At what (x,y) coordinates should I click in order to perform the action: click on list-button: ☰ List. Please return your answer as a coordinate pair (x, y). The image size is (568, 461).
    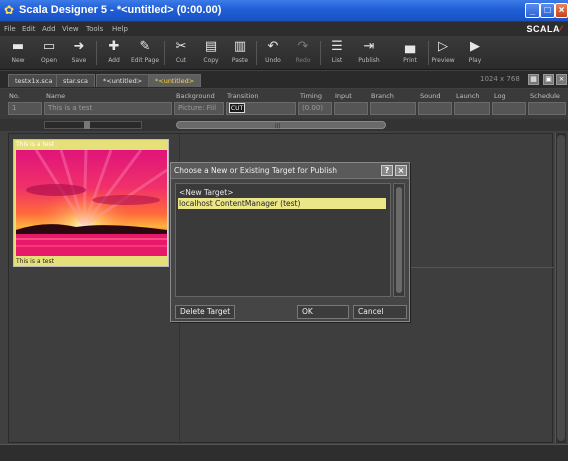
    Looking at the image, I should click on (337, 53).